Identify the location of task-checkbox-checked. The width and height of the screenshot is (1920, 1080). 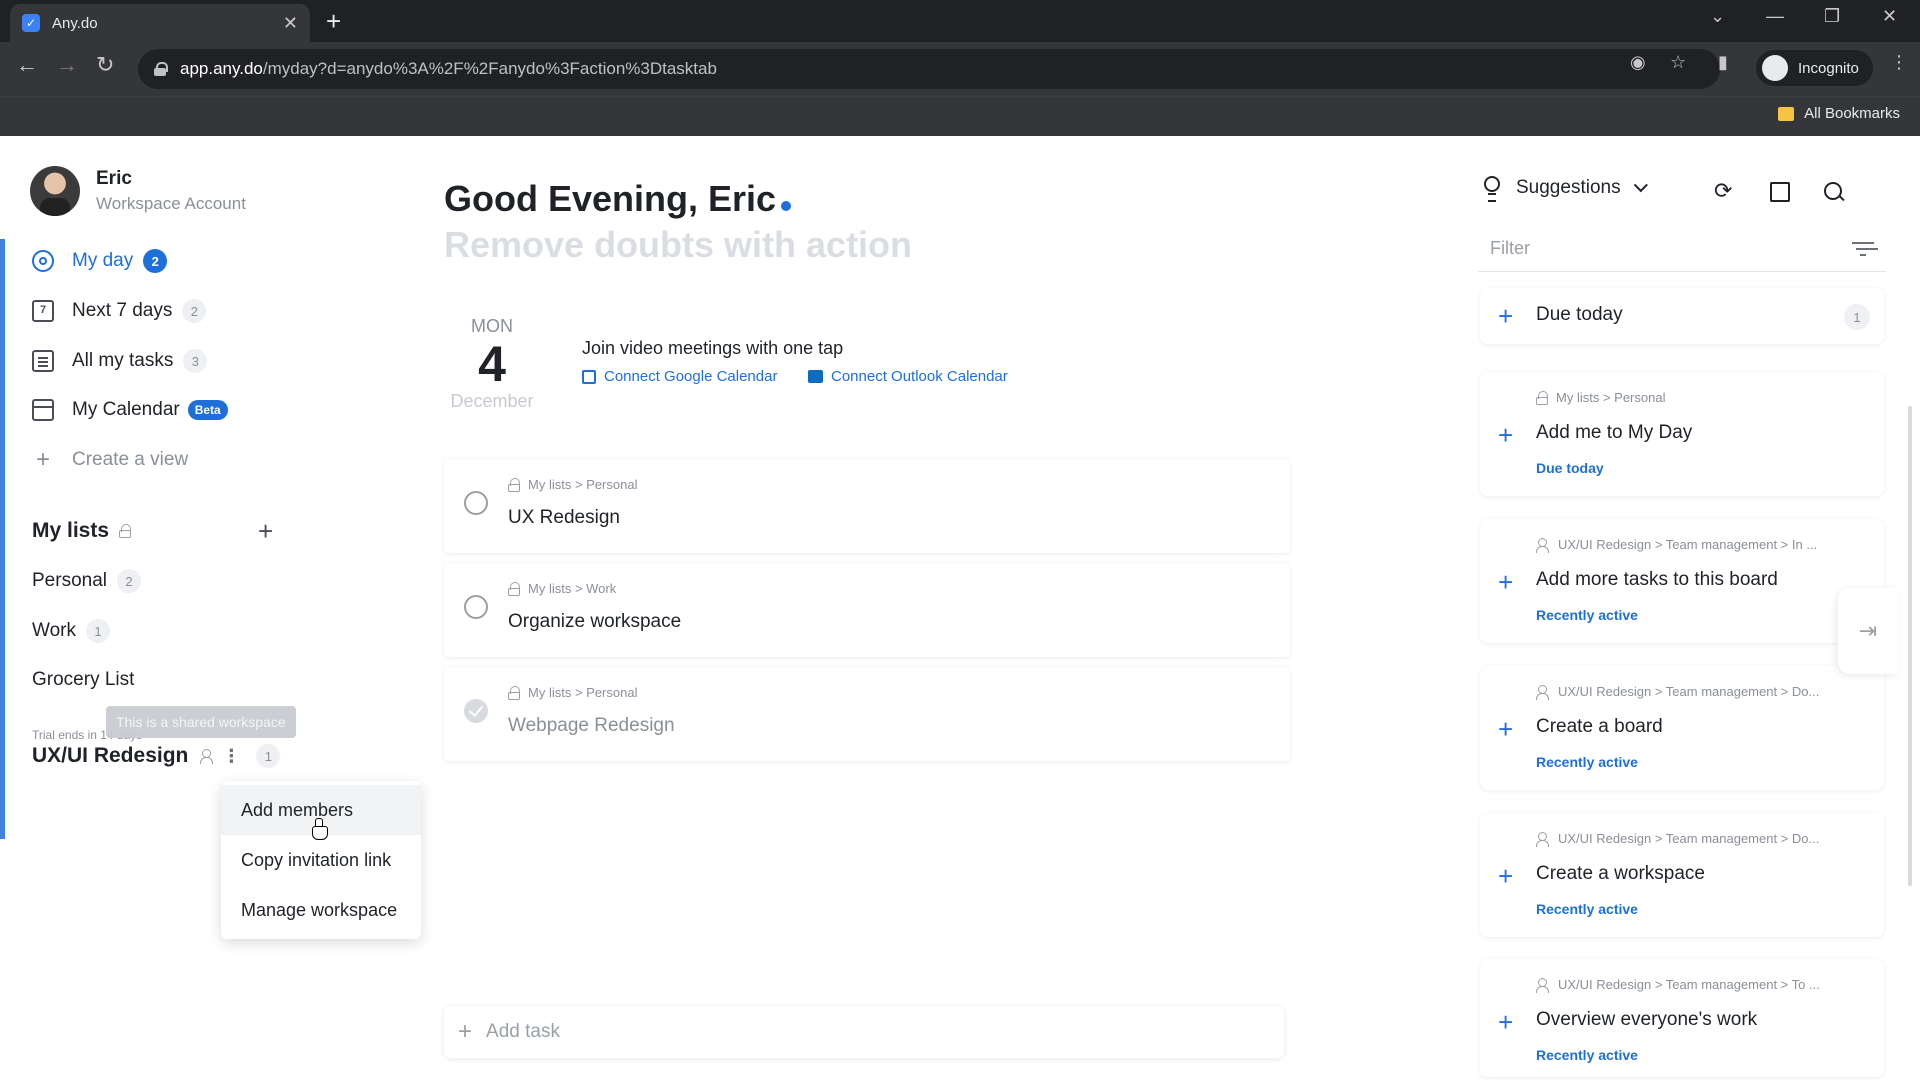
(476, 711).